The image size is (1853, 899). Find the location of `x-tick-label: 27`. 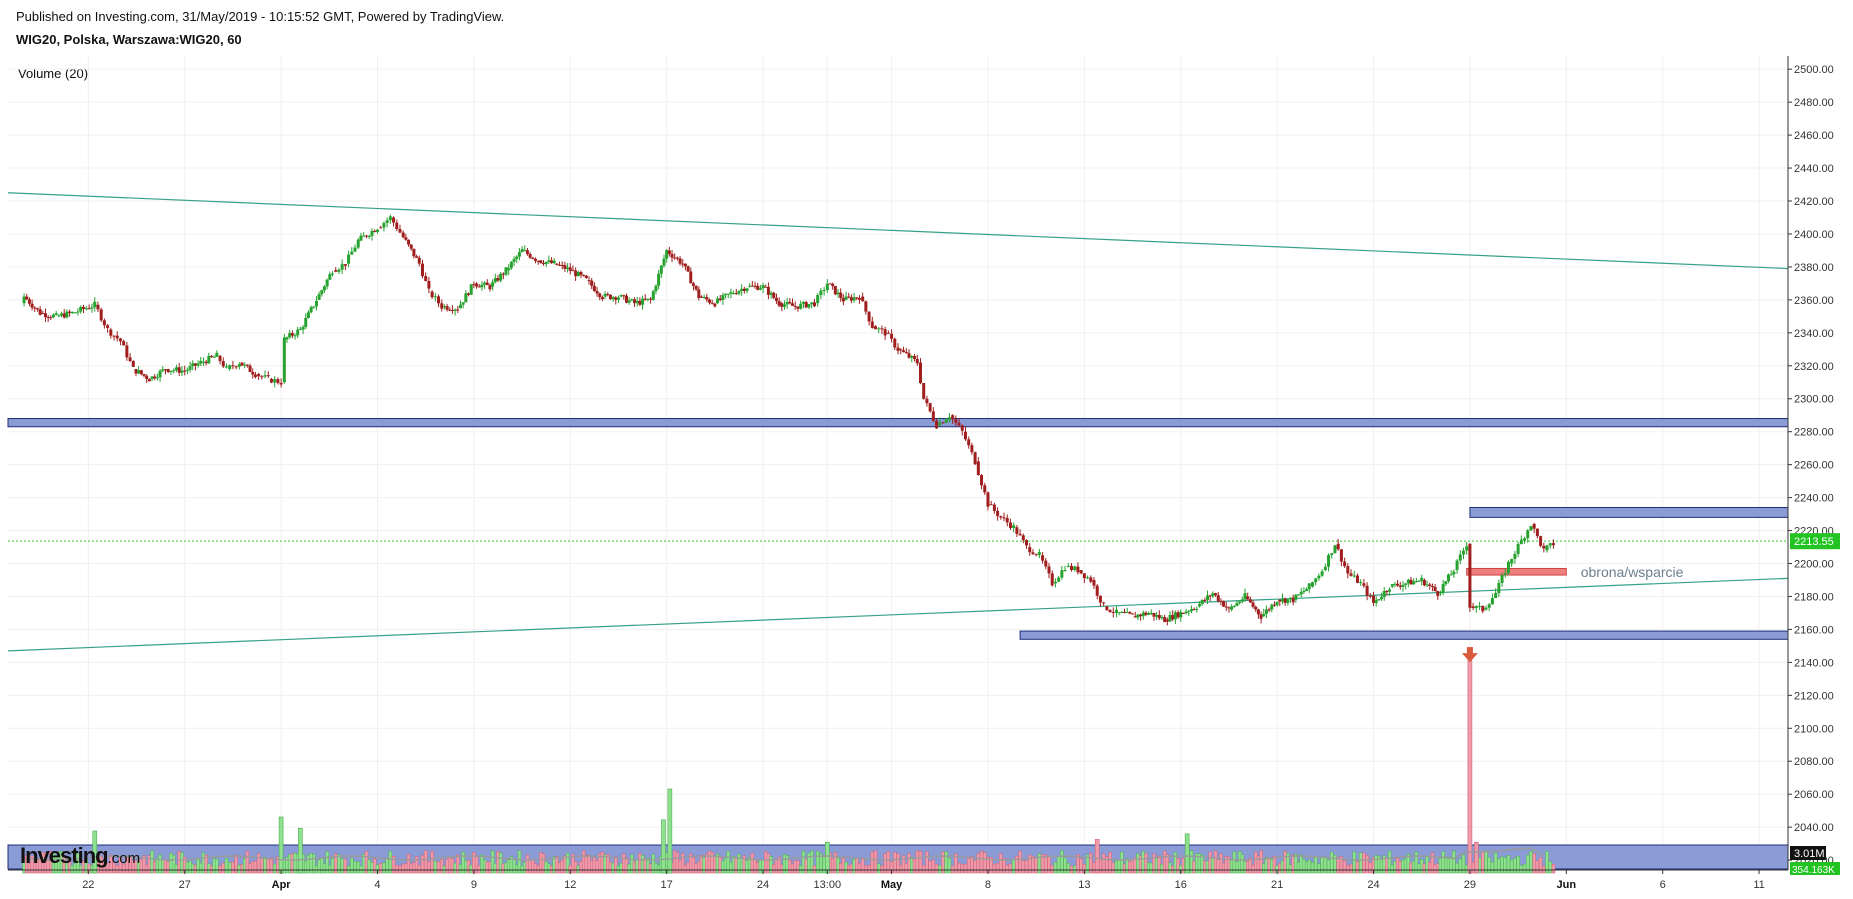

x-tick-label: 27 is located at coordinates (185, 885).